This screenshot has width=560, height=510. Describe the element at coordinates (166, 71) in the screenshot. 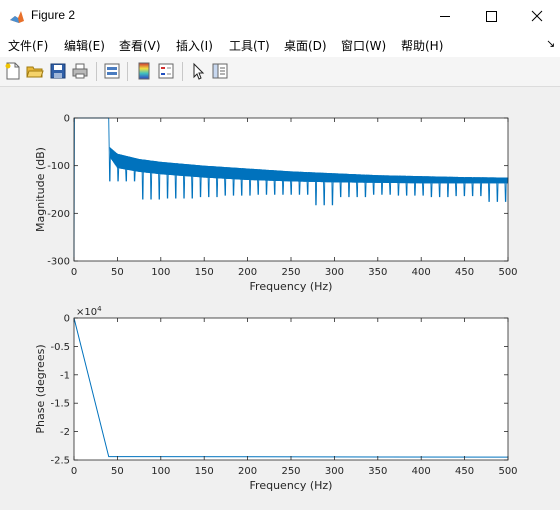

I see `insert-legend-icon` at that location.